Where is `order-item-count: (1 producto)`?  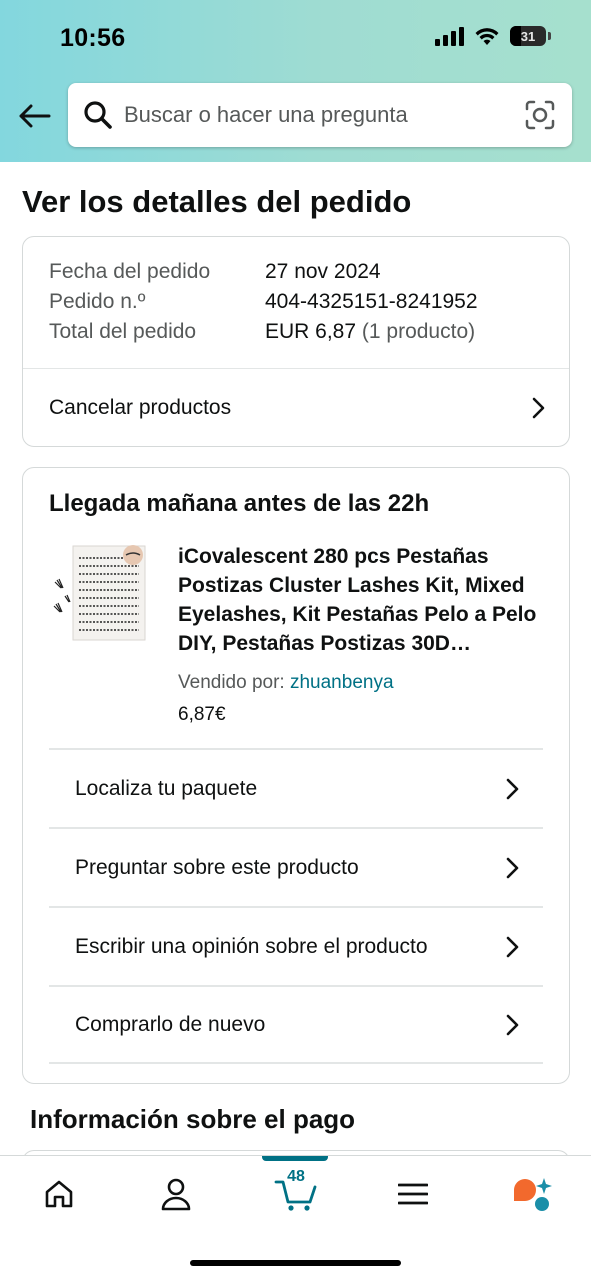
order-item-count: (1 producto) is located at coordinates (418, 331).